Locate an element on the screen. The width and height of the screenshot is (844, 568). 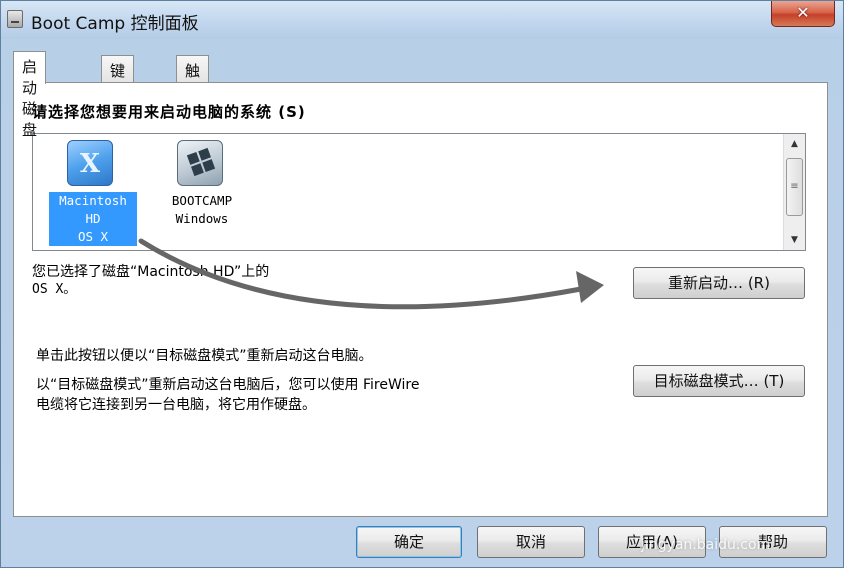
target-mode-description: 单击此按钮以便以“目标磁盘模式”重新启动这台电脑。 is located at coordinates (204, 356).